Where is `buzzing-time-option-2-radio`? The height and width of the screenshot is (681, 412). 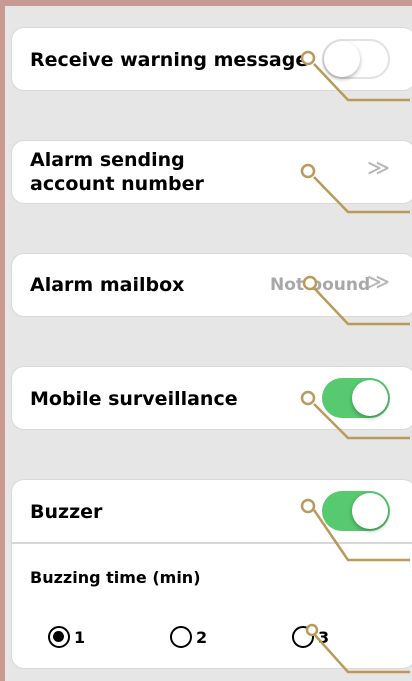 buzzing-time-option-2-radio is located at coordinates (181, 637).